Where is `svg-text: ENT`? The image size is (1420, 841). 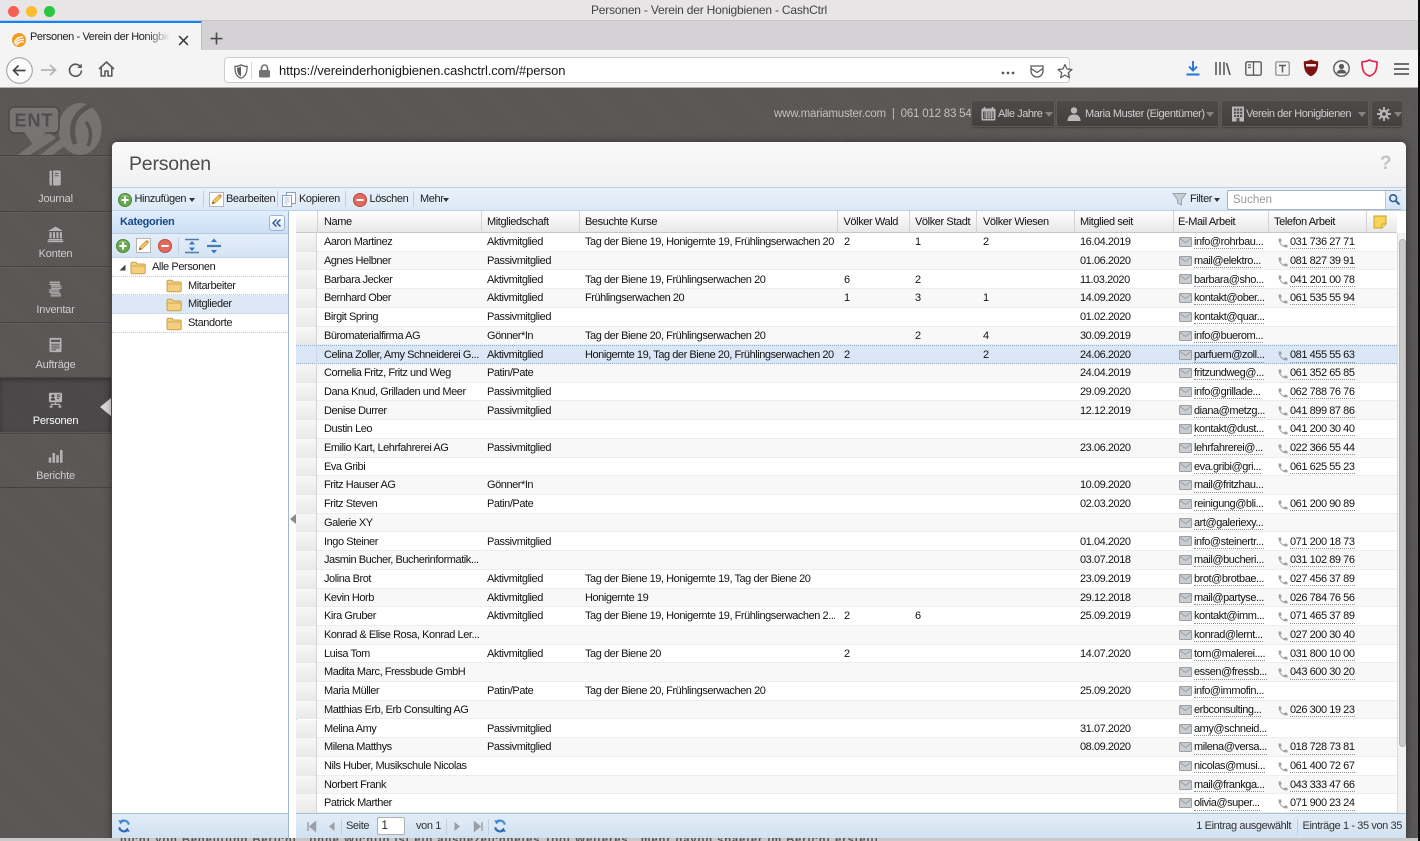 svg-text: ENT is located at coordinates (34, 121).